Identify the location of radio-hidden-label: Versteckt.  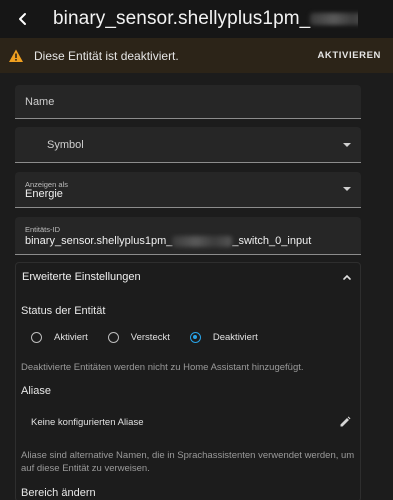
(150, 337).